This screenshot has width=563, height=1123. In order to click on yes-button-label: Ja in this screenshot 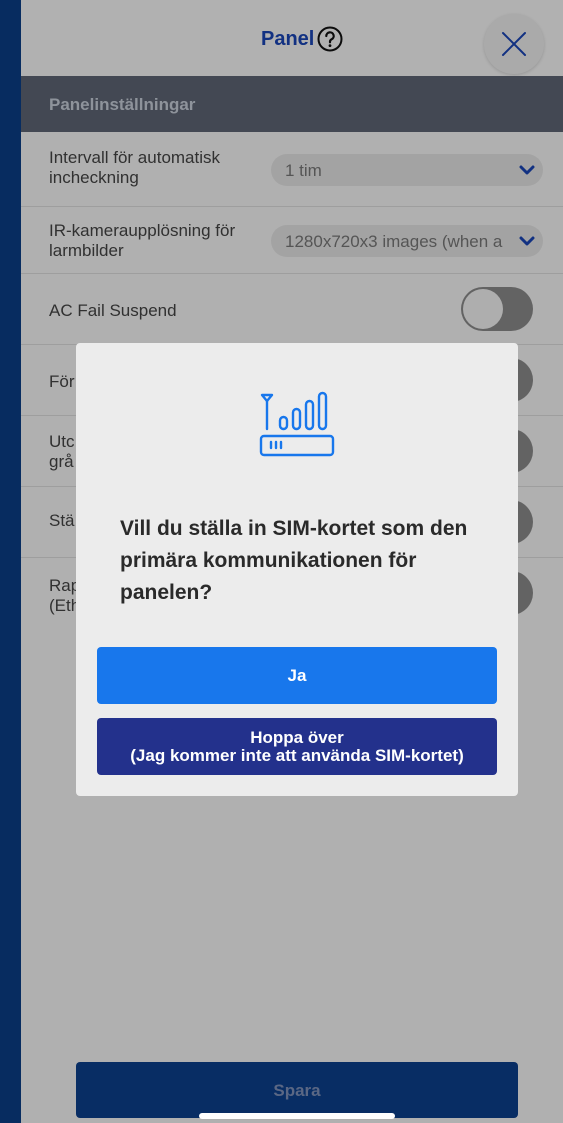, I will do `click(297, 675)`.